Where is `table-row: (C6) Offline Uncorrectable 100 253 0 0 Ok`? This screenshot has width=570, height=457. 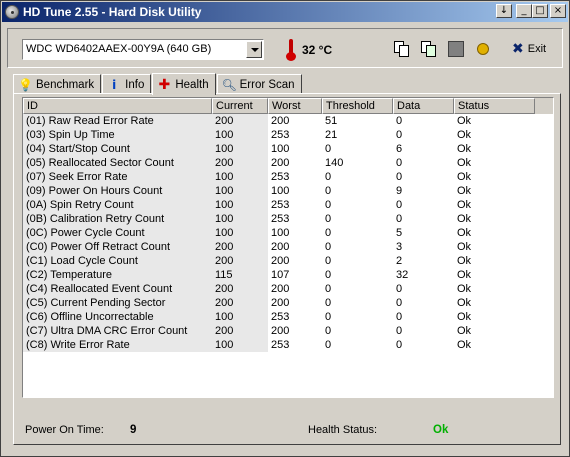
table-row: (C6) Offline Uncorrectable 100 253 0 0 Ok is located at coordinates (288, 317).